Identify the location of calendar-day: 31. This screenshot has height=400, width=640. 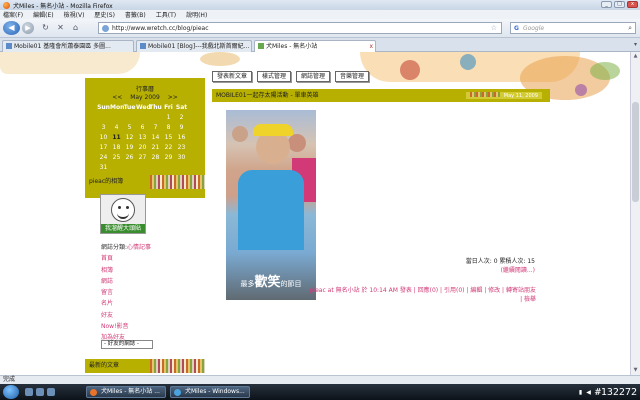
(103, 167).